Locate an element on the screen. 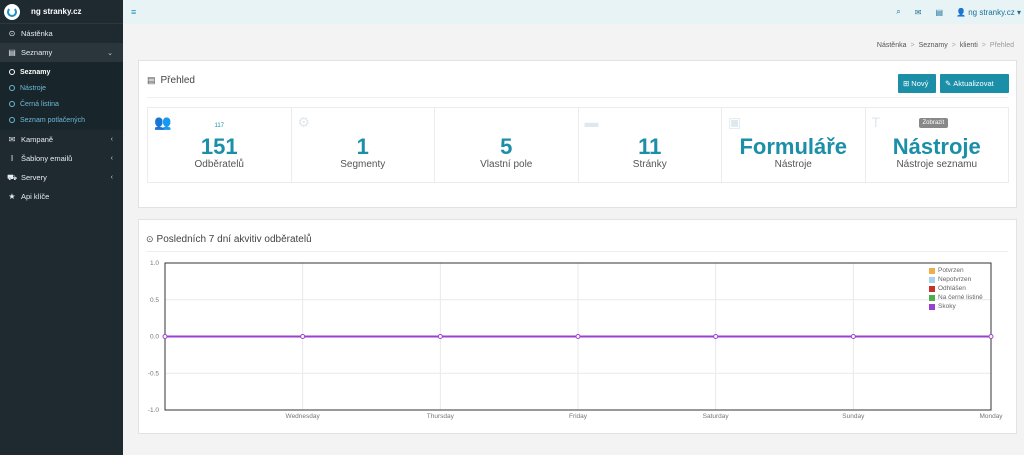 The width and height of the screenshot is (1024, 455). legend-label: Nepotvrzen is located at coordinates (955, 279).